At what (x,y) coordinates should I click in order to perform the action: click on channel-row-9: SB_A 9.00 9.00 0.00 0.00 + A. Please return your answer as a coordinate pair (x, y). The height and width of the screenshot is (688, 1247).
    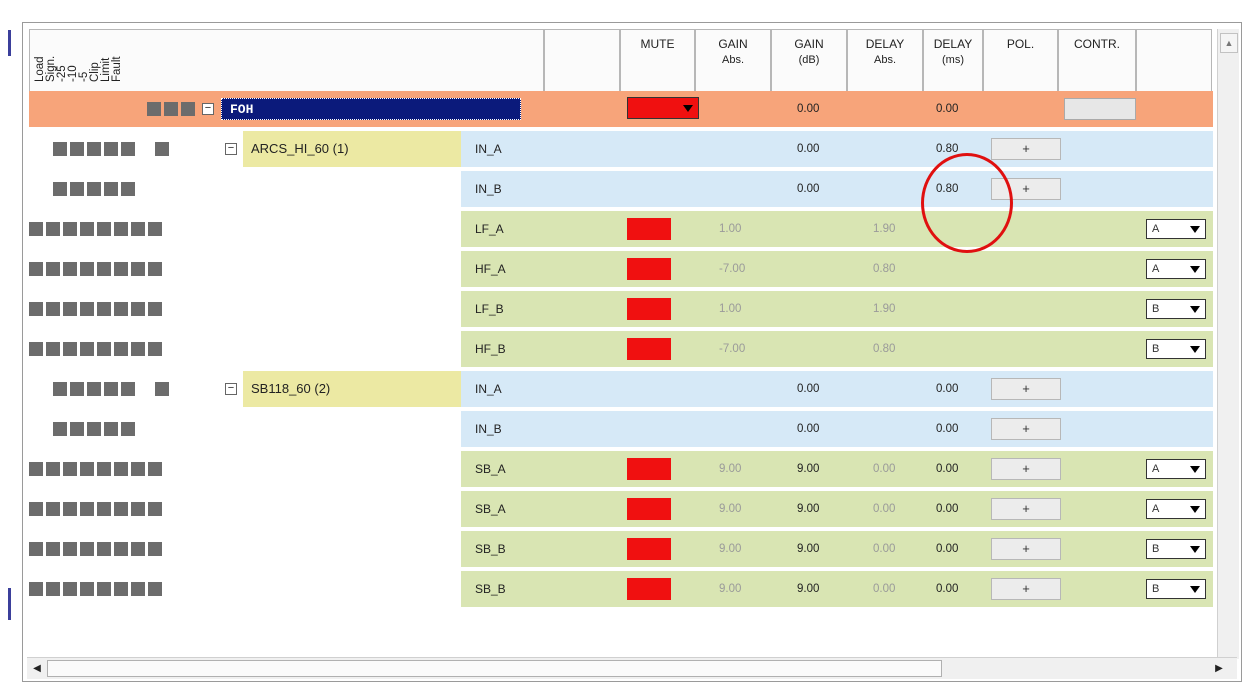
    Looking at the image, I should click on (621, 469).